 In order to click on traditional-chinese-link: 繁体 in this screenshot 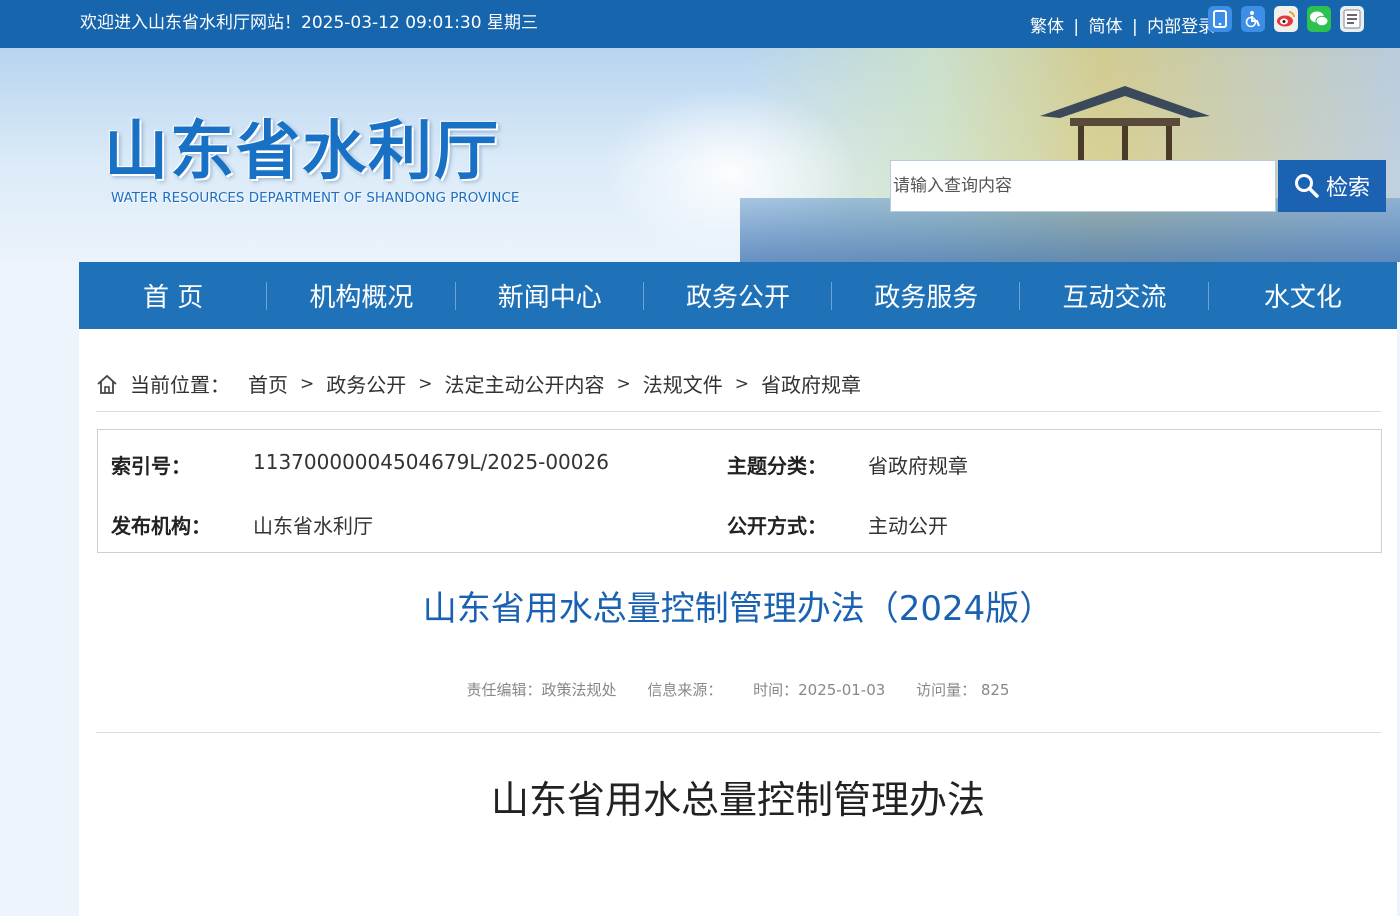, I will do `click(1047, 27)`.